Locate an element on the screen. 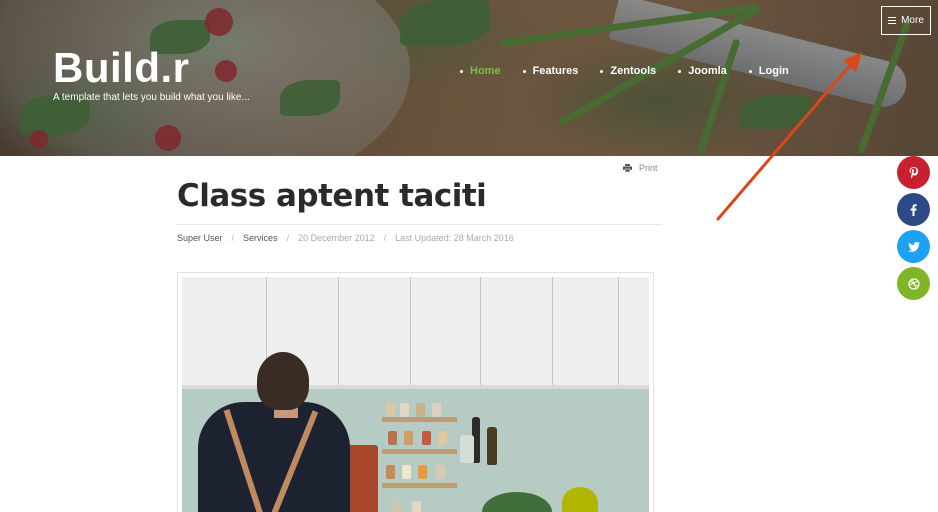  photo-spice-shelf is located at coordinates (419, 457).